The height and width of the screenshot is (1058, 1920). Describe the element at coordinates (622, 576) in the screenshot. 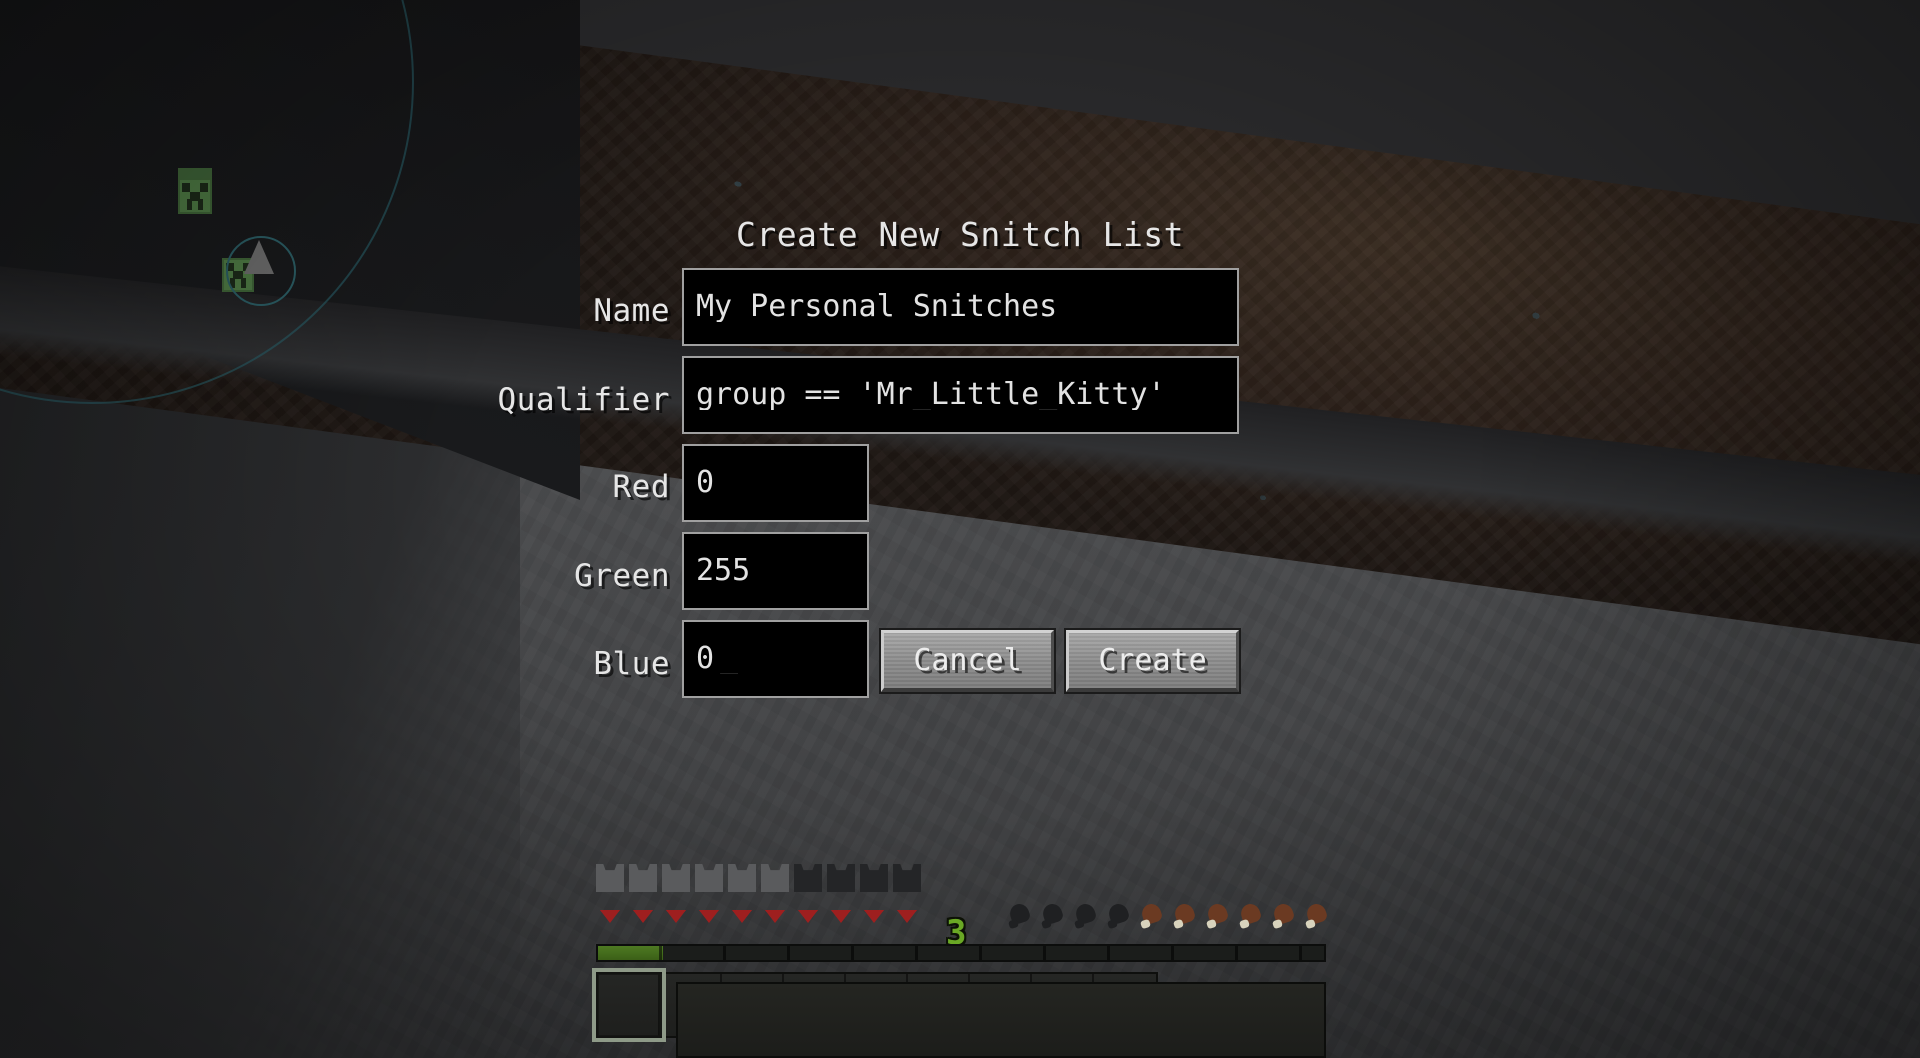

I see `label-green: Green` at that location.